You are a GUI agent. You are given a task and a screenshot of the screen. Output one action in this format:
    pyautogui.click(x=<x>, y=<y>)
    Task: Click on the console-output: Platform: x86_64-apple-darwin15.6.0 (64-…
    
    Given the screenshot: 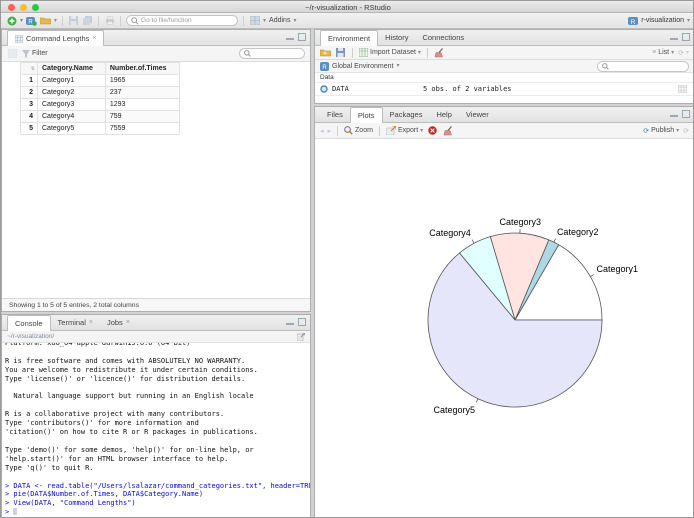 What is the action you would take?
    pyautogui.click(x=156, y=430)
    